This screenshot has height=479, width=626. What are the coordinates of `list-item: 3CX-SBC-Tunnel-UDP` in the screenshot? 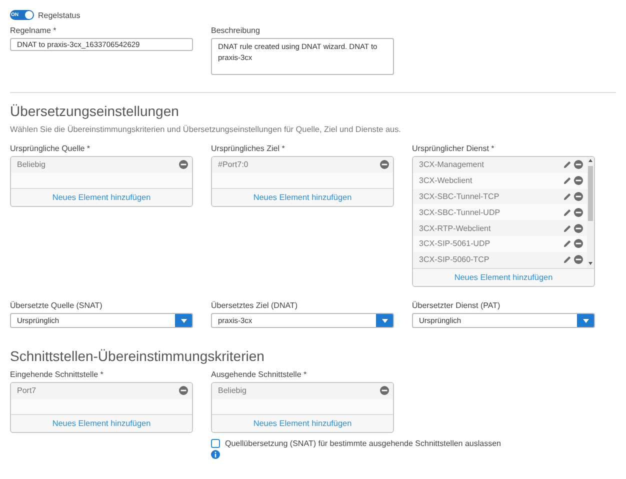 It's located at (500, 212).